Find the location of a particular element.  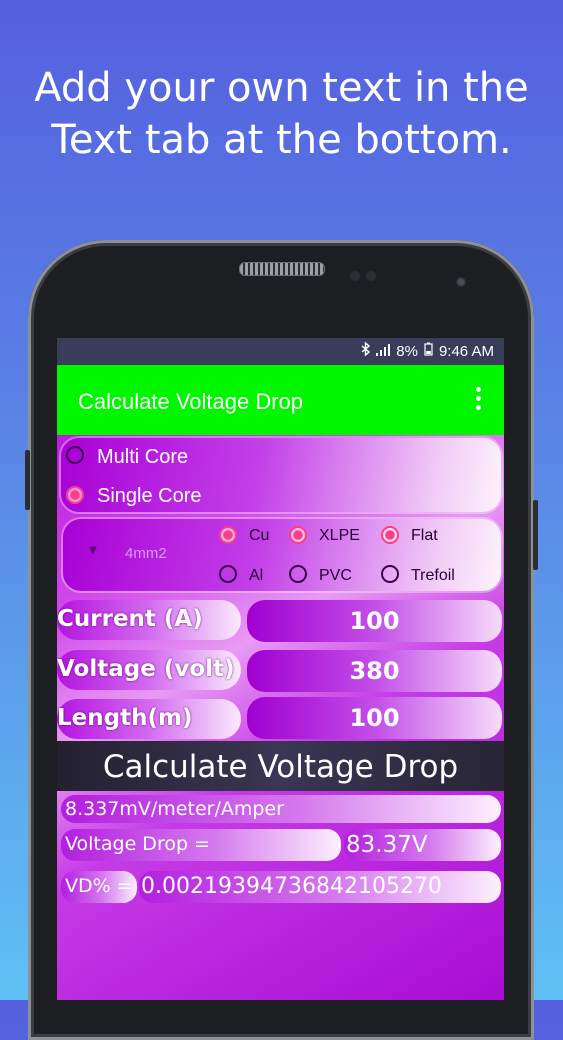

battery-percent: 8% is located at coordinates (407, 351).